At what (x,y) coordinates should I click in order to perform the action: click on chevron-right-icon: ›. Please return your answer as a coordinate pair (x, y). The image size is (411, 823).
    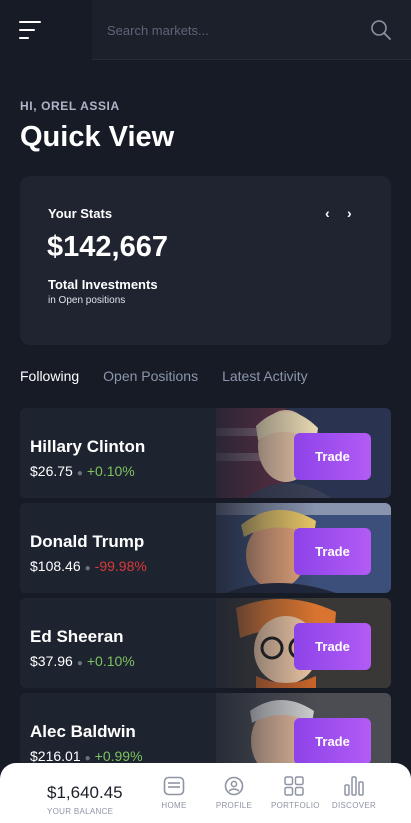
    Looking at the image, I should click on (352, 213).